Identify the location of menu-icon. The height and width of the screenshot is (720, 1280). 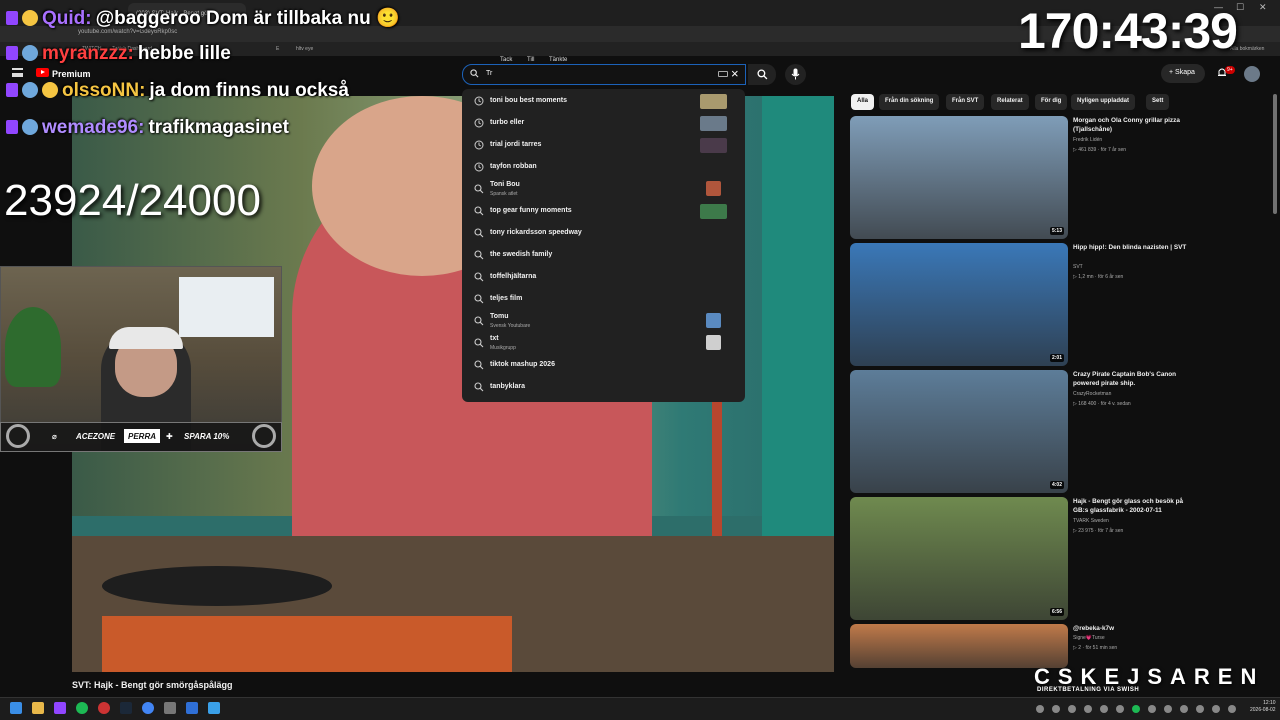
(17, 72).